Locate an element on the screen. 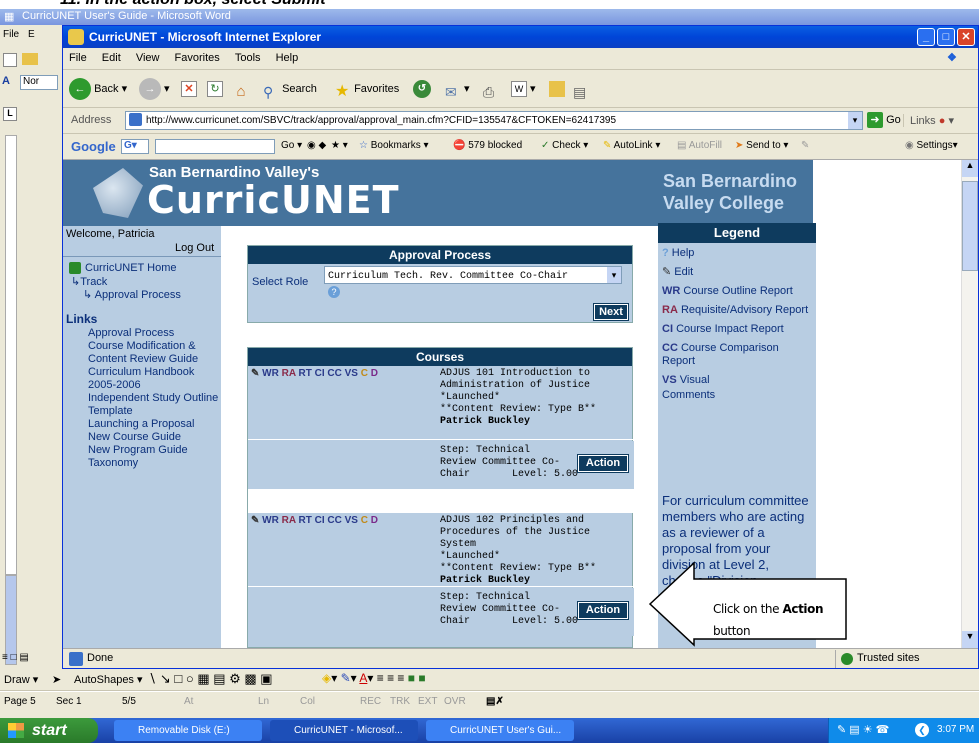 This screenshot has width=979, height=743. word-menu-file: File is located at coordinates (11, 34).